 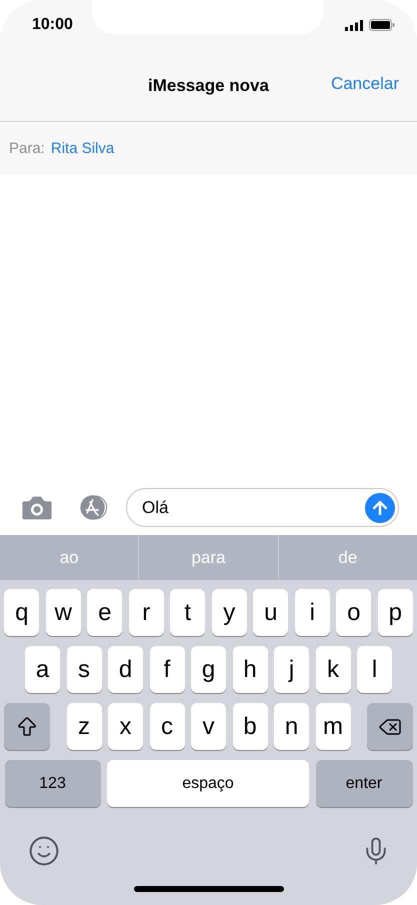 I want to click on key: r, so click(x=146, y=612).